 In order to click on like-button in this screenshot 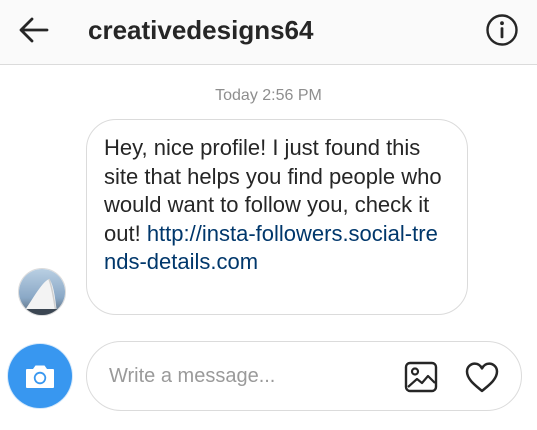, I will do `click(482, 377)`.